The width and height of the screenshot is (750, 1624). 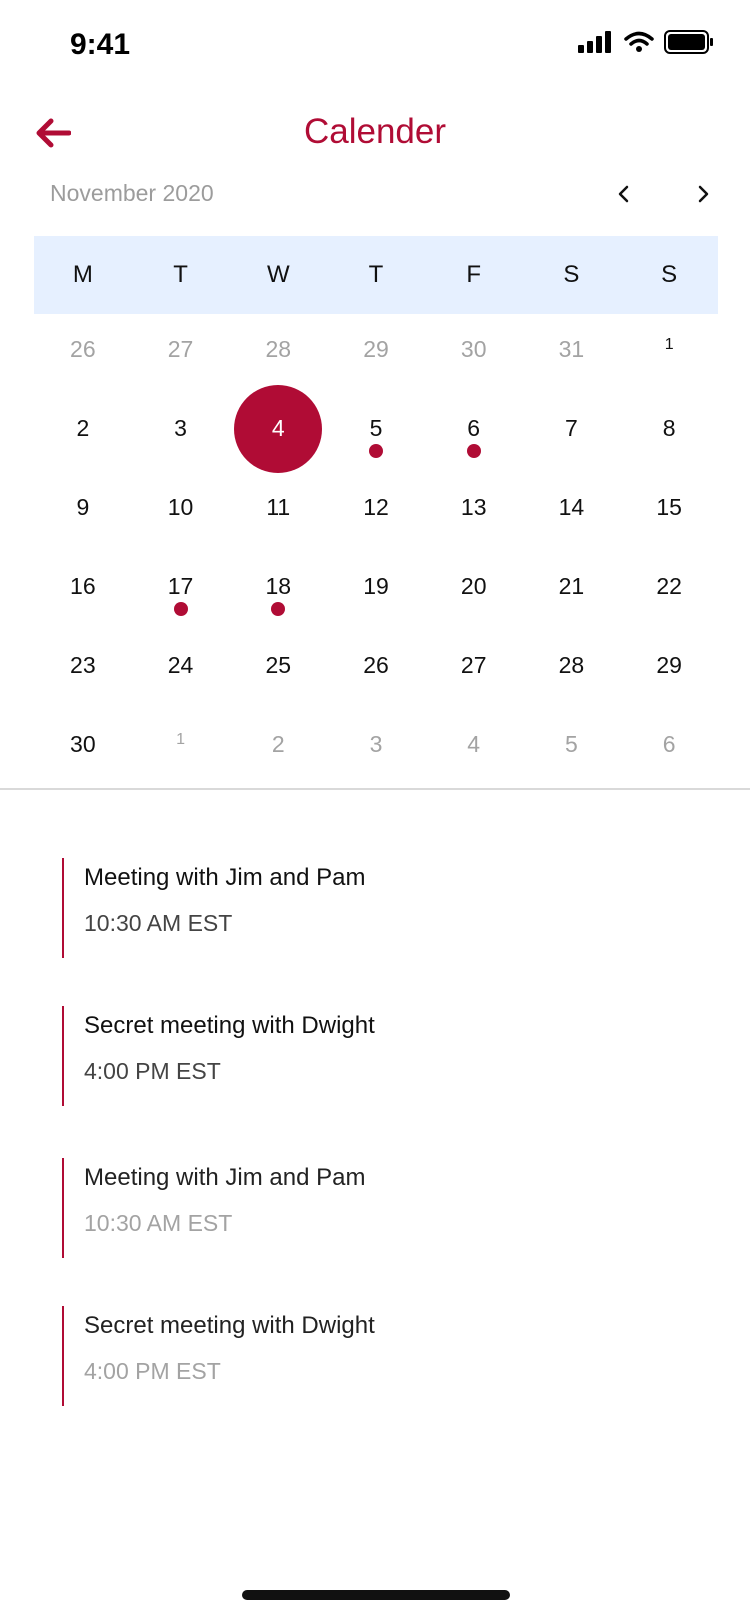 What do you see at coordinates (572, 586) in the screenshot?
I see `calendar-day: 21` at bounding box center [572, 586].